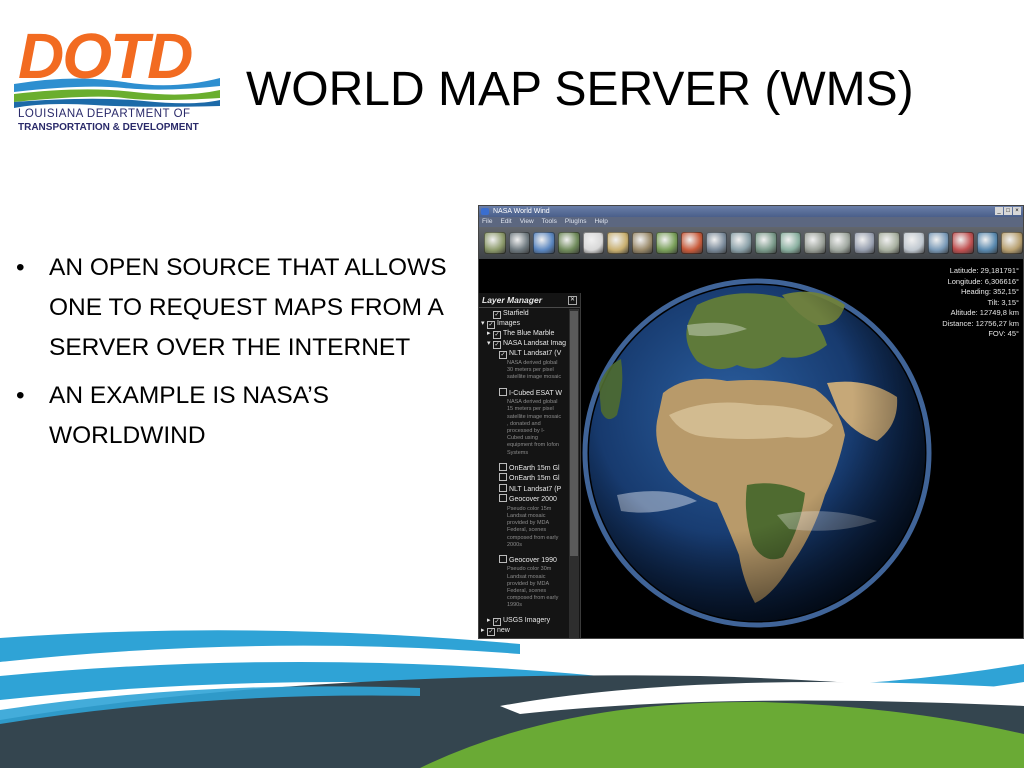 The image size is (1024, 768). Describe the element at coordinates (536, 393) in the screenshot. I see `layer-label: I-Cubed ESAT W` at that location.